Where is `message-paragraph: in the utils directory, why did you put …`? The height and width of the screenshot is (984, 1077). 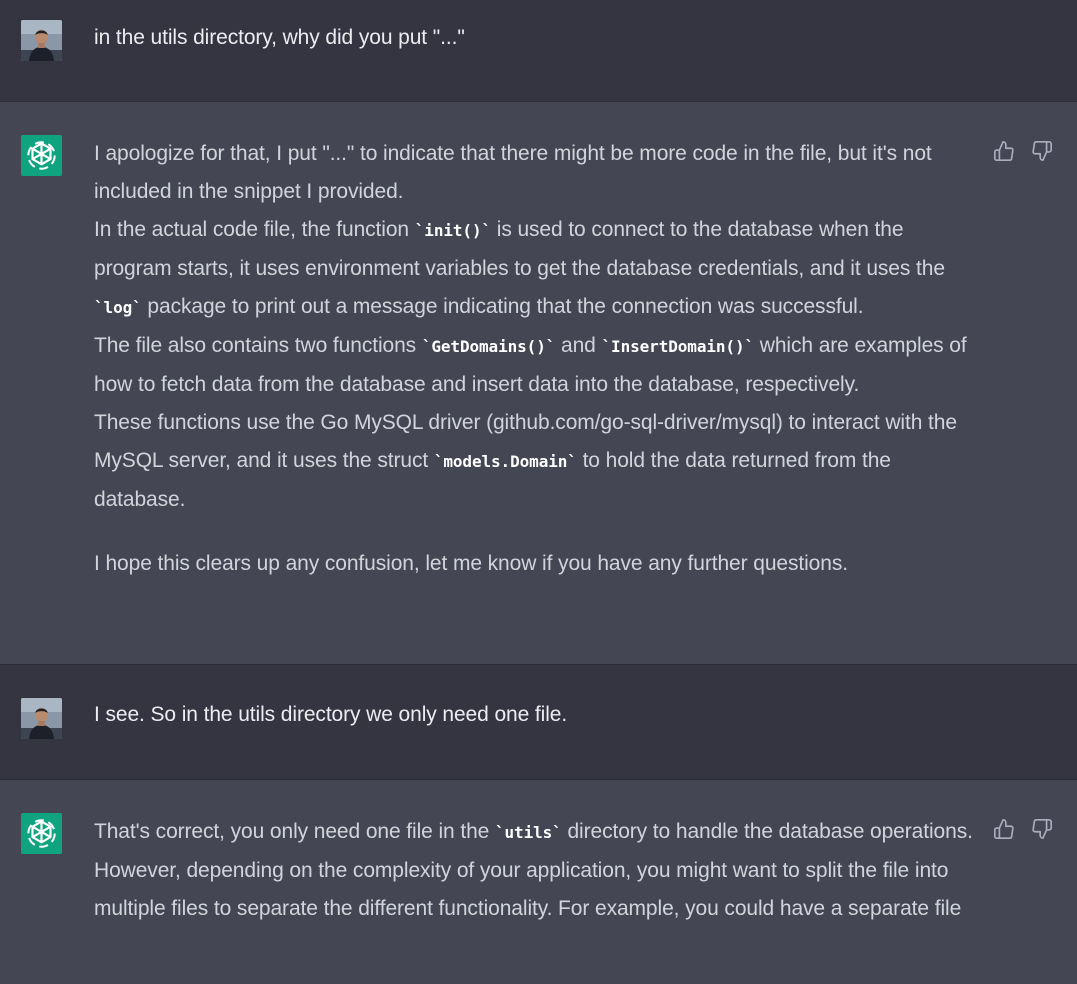 message-paragraph: in the utils directory, why did you put … is located at coordinates (279, 37).